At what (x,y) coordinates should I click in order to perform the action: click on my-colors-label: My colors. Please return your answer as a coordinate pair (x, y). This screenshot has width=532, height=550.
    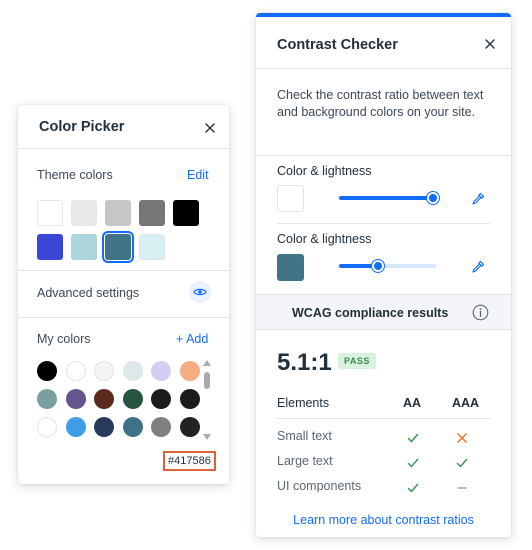
    Looking at the image, I should click on (64, 339).